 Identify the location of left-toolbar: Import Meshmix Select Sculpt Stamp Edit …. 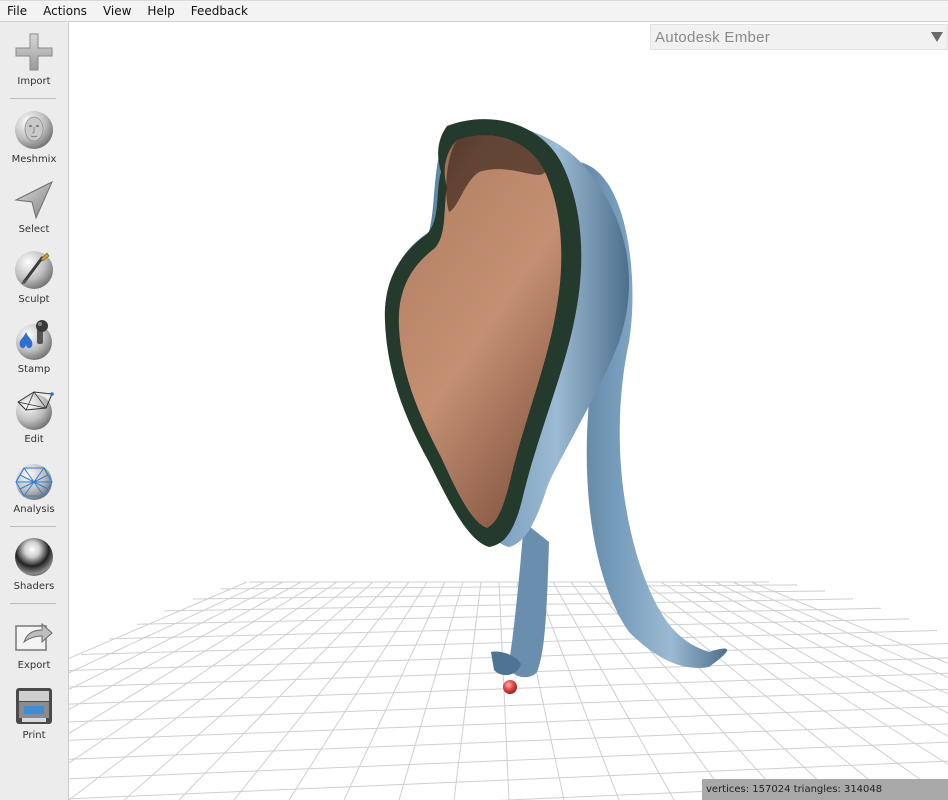
(34, 411).